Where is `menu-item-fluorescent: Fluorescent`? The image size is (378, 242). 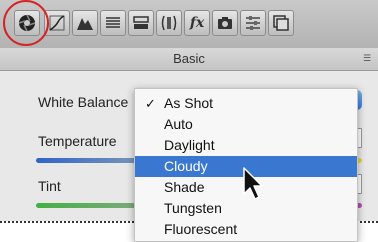
menu-item-fluorescent: Fluorescent is located at coordinates (246, 229).